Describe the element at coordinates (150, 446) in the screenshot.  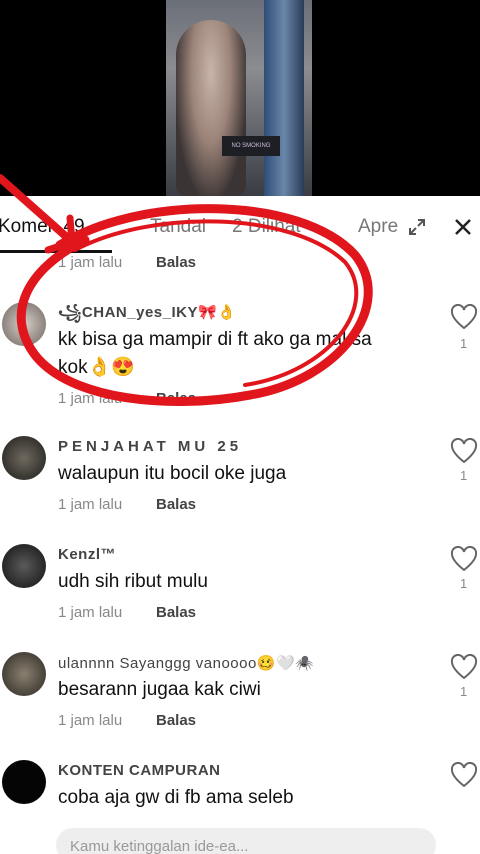
I see `comment-username: PENJAHAT MU 25` at that location.